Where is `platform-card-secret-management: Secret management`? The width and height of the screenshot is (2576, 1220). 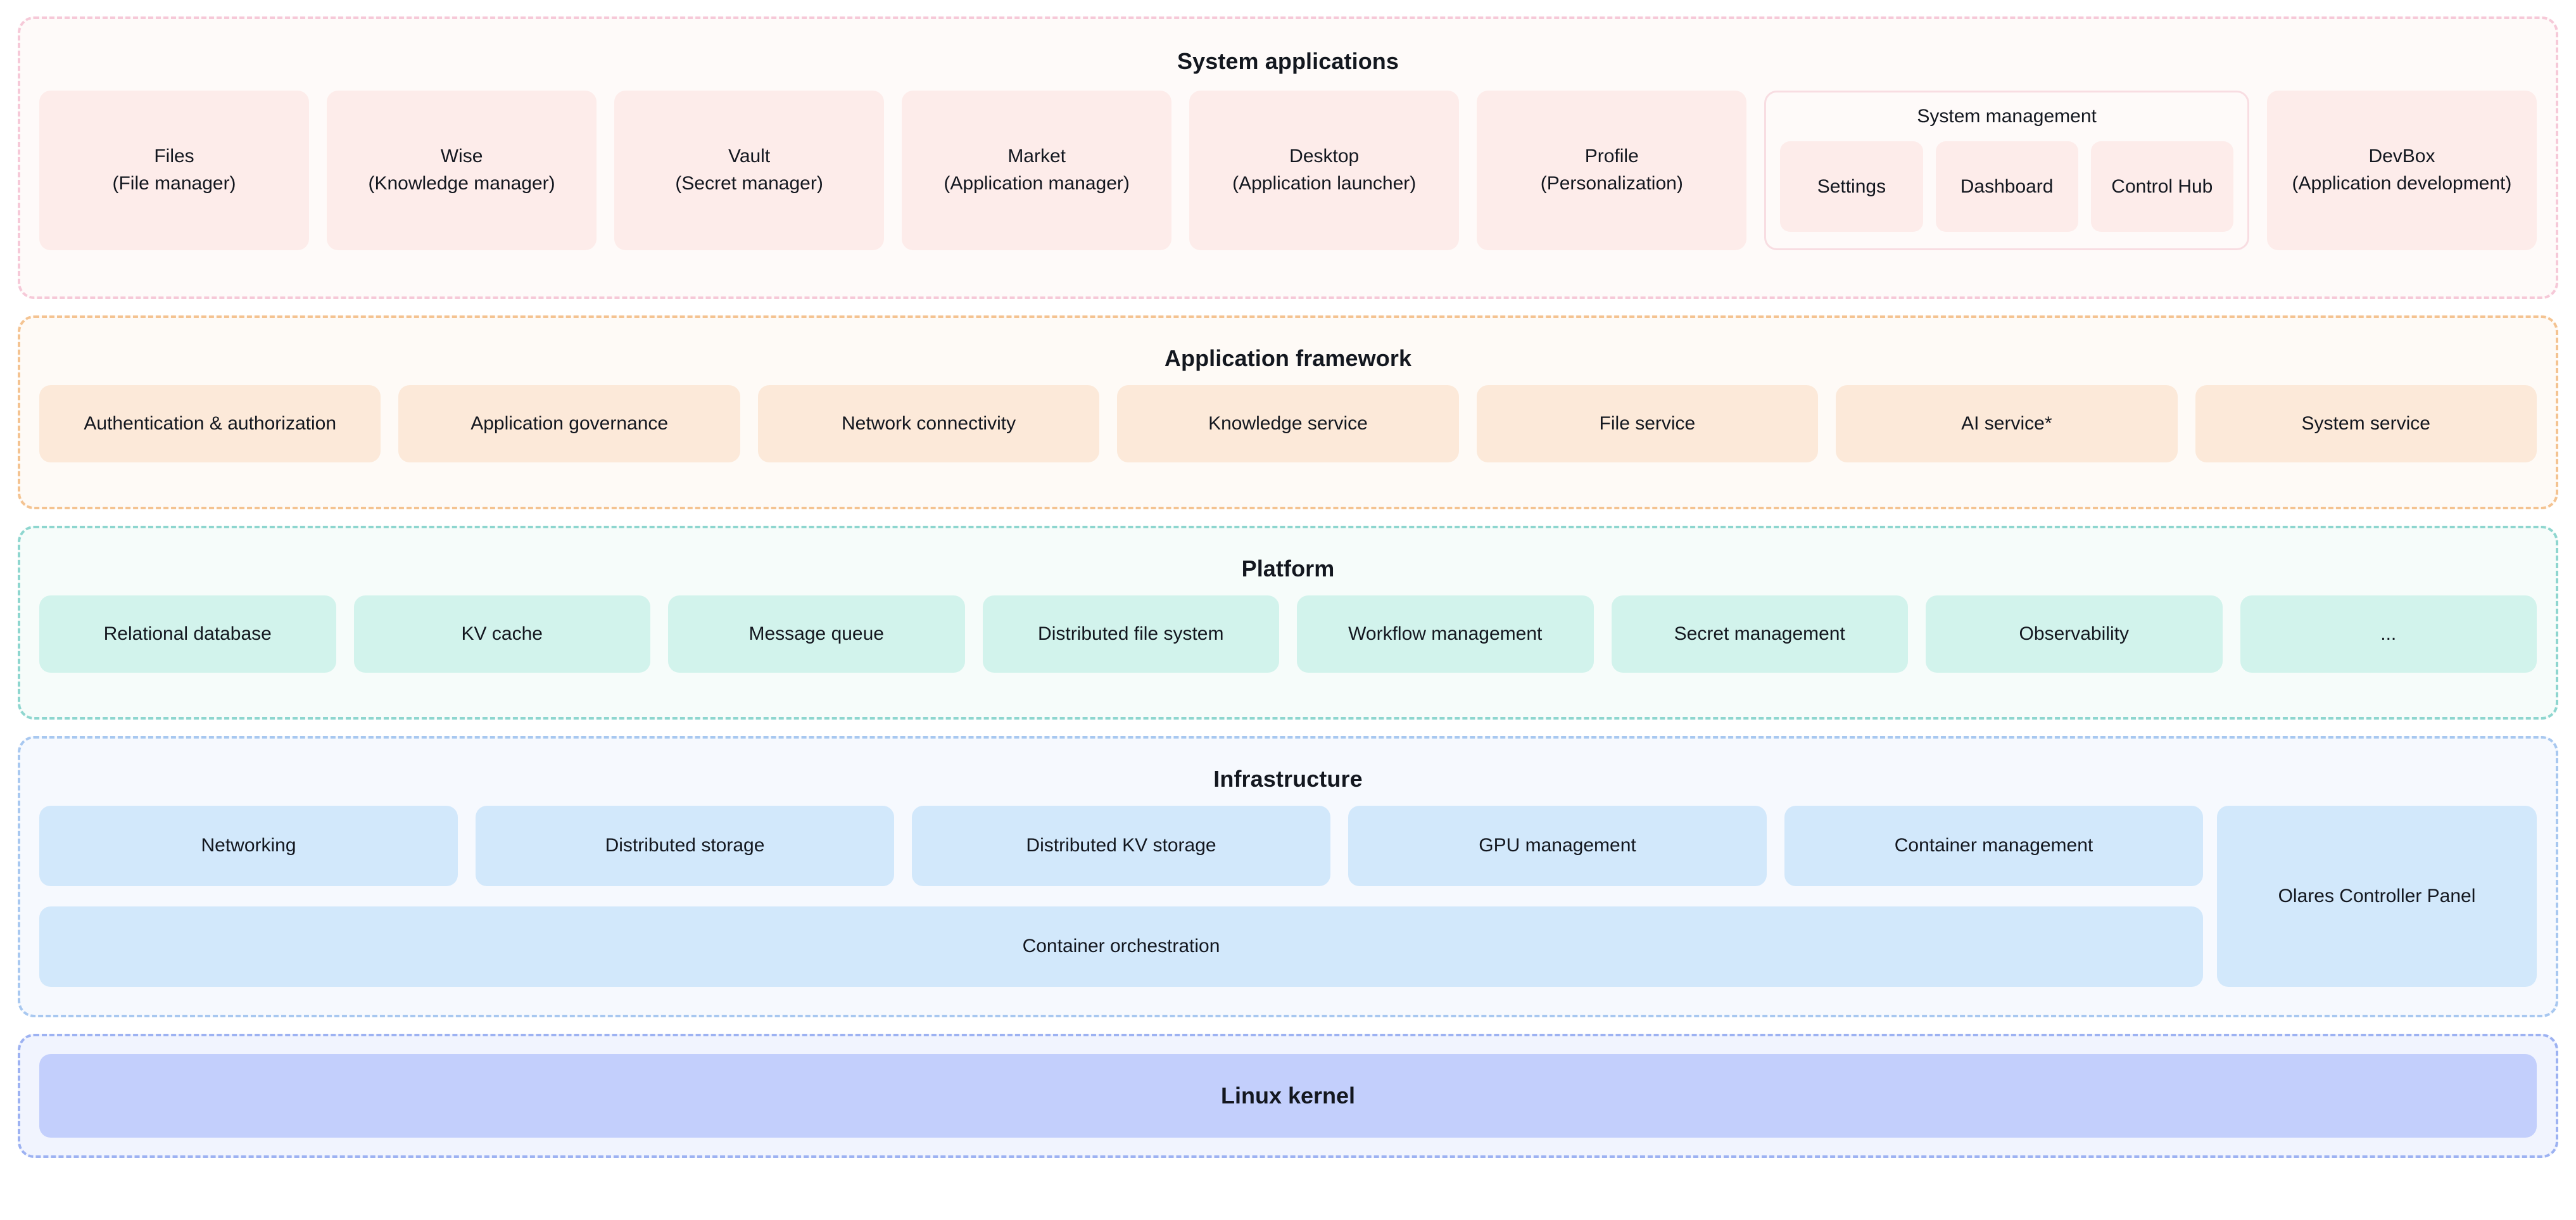 platform-card-secret-management: Secret management is located at coordinates (1759, 634).